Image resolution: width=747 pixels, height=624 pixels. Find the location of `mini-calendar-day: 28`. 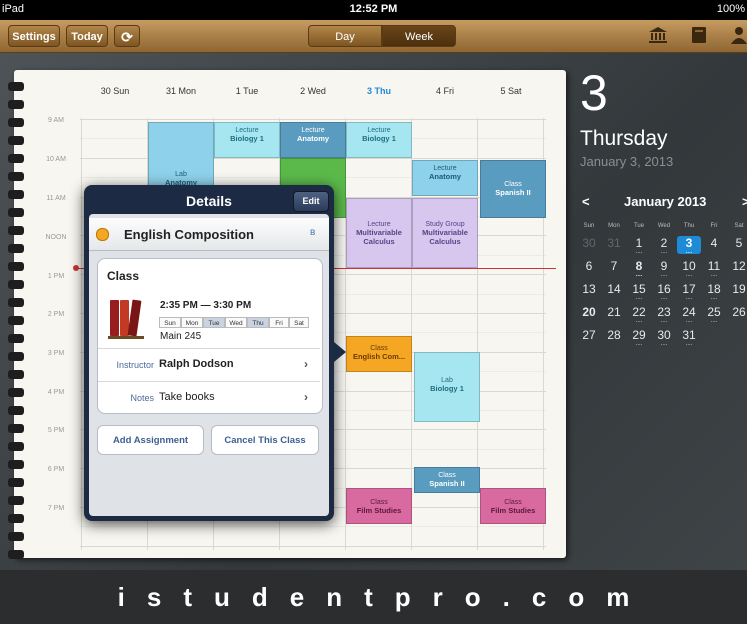

mini-calendar-day: 28 is located at coordinates (614, 335).